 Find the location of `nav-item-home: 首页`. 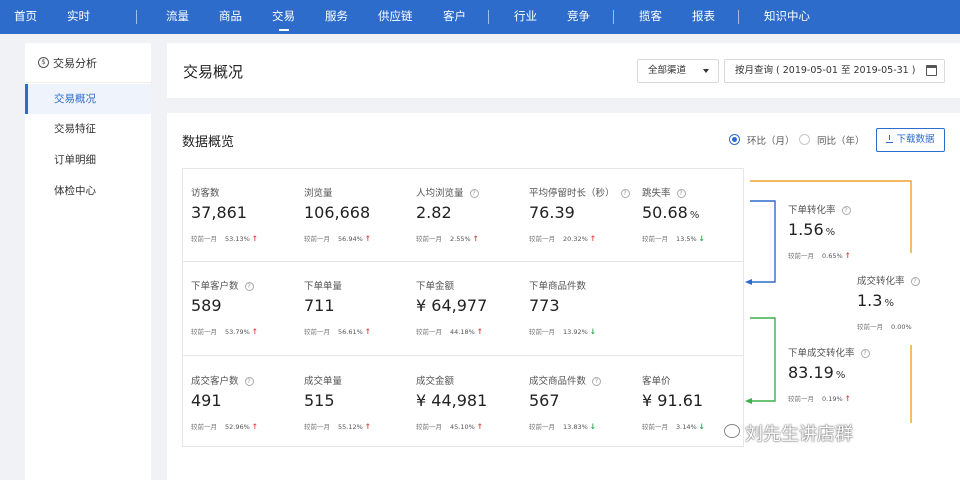

nav-item-home: 首页 is located at coordinates (25, 17).